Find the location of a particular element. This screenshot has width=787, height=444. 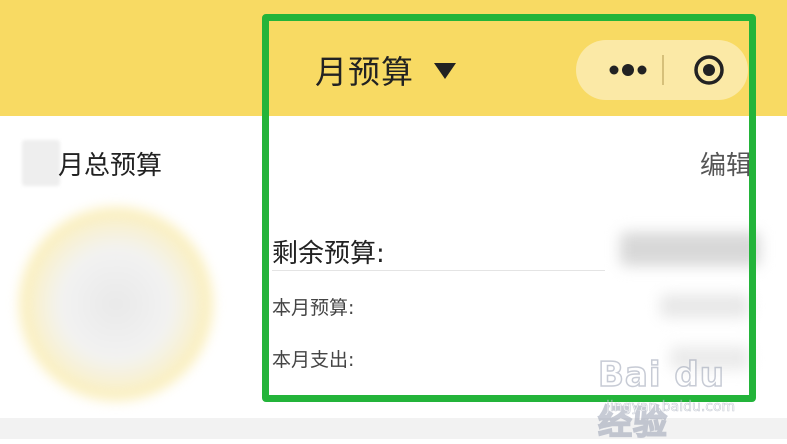

baidu-watermark: Bai du 经验 jingyan.baidu.com is located at coordinates (682, 399).